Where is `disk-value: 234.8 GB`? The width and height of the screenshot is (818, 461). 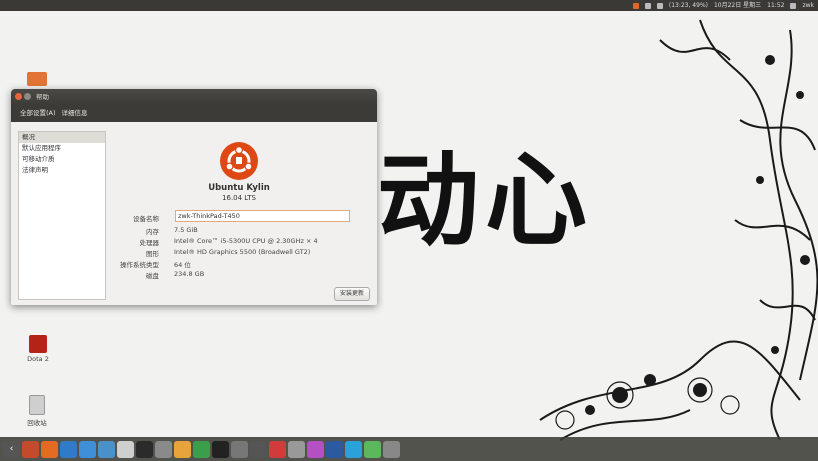
disk-value: 234.8 GB is located at coordinates (189, 274).